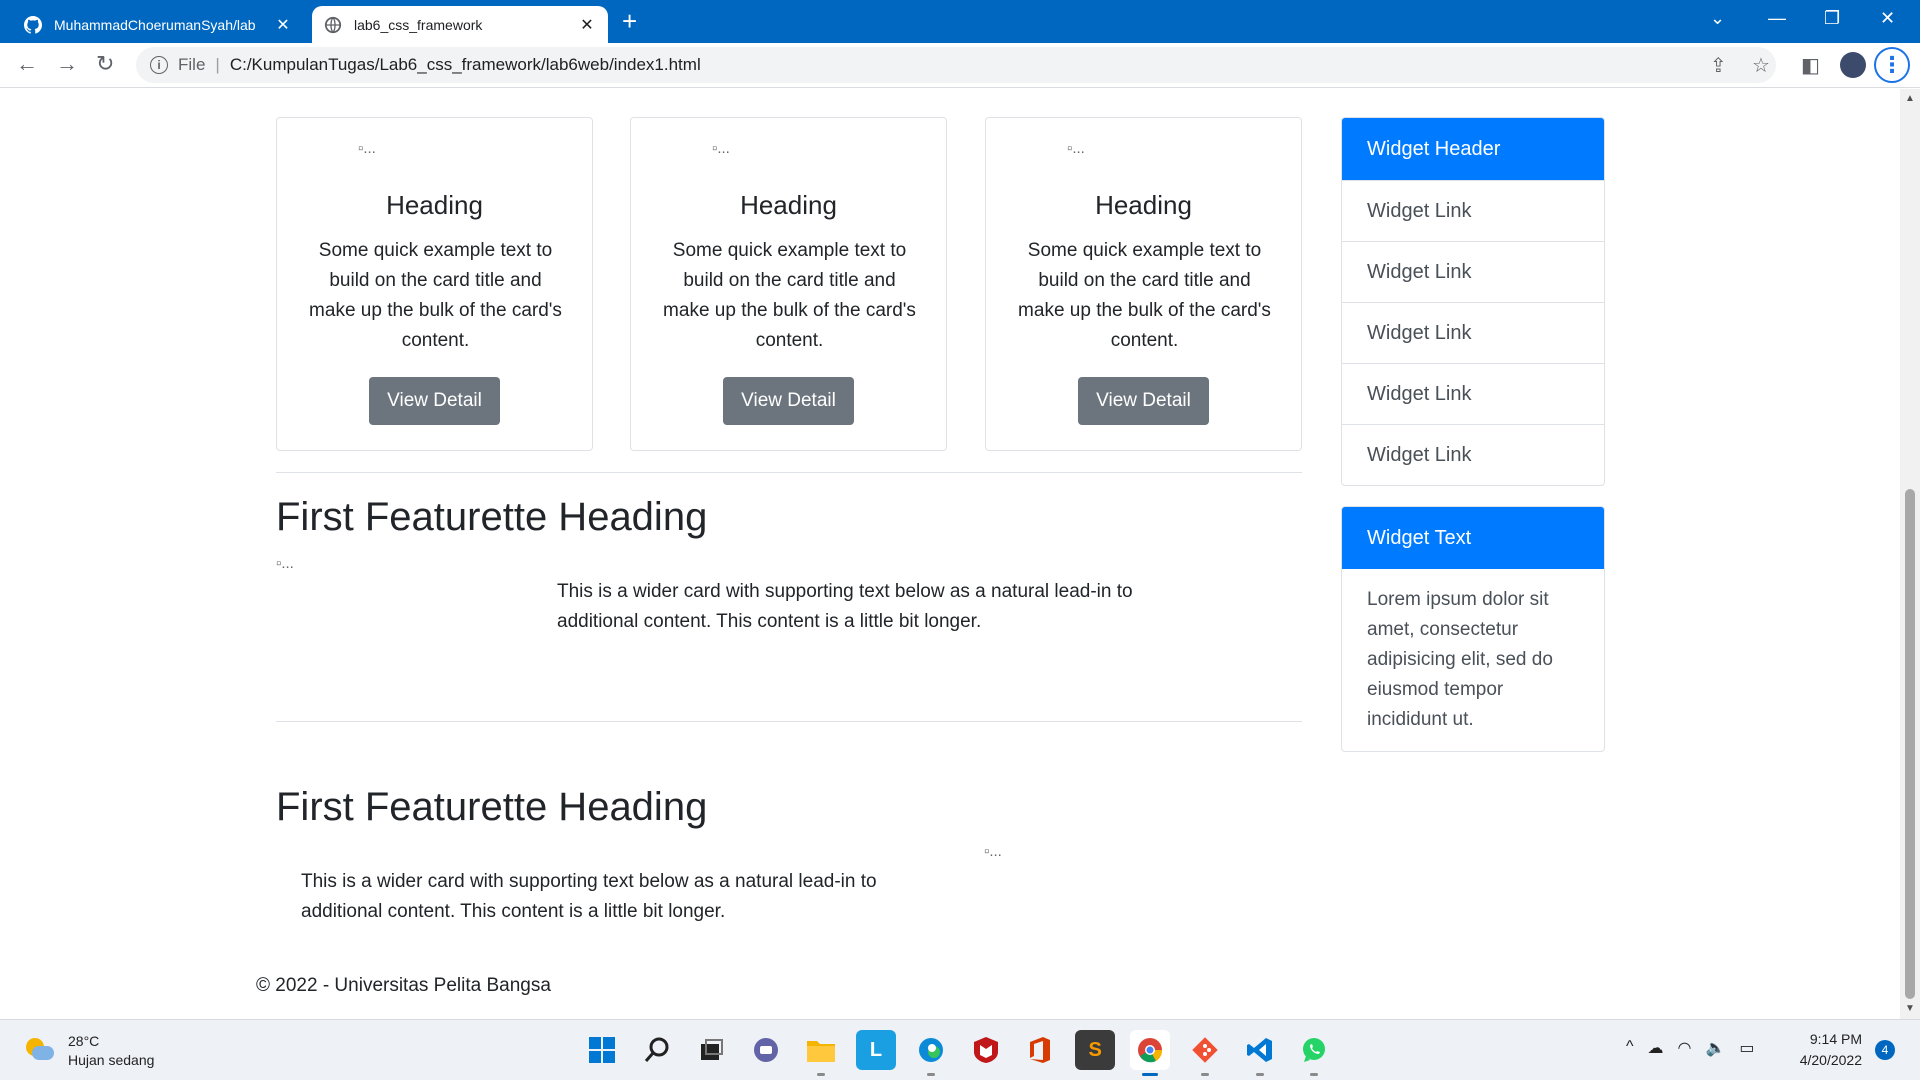 Image resolution: width=1920 pixels, height=1080 pixels. What do you see at coordinates (712, 1050) in the screenshot?
I see `task-view-icon` at bounding box center [712, 1050].